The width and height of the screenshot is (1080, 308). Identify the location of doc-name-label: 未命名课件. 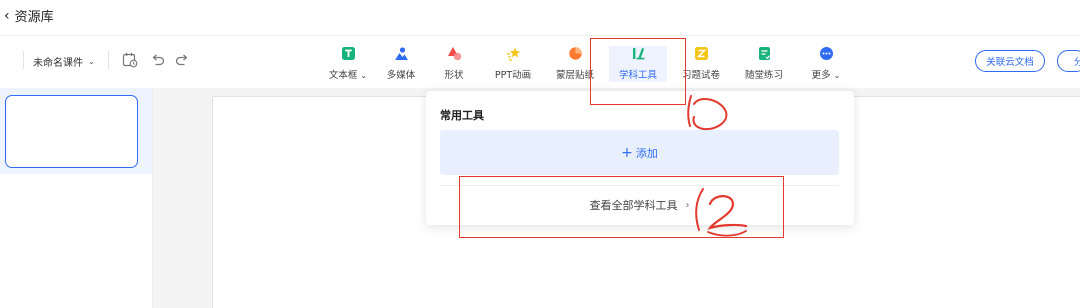
(58, 63).